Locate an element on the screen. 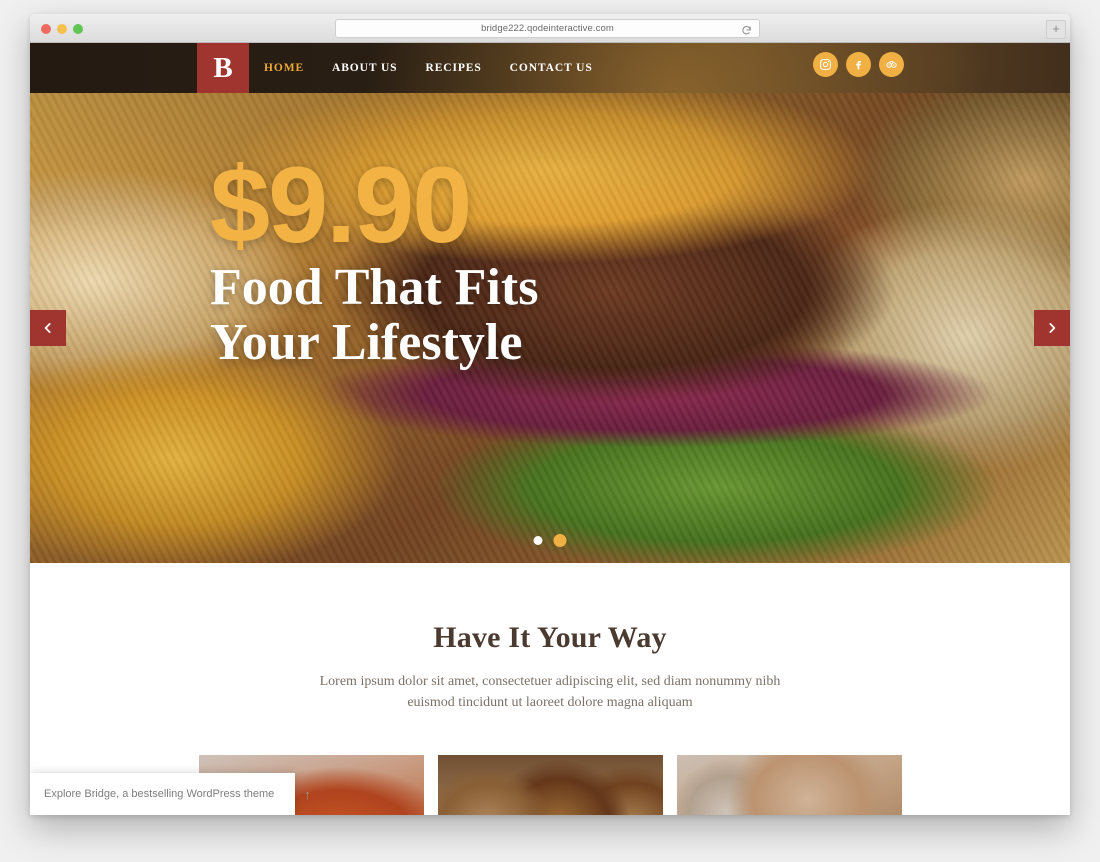  nav-item-recipes: RECIPES is located at coordinates (453, 68).